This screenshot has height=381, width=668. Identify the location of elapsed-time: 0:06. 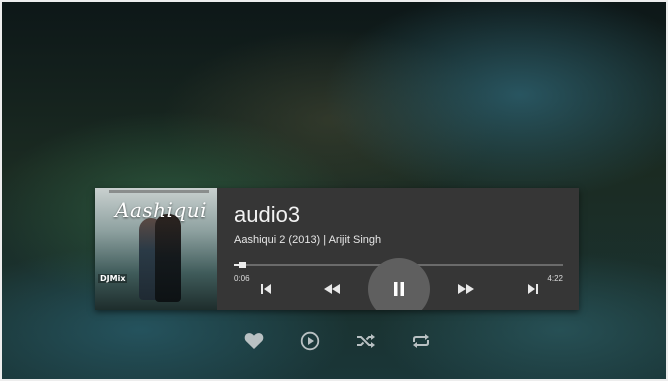
(242, 278).